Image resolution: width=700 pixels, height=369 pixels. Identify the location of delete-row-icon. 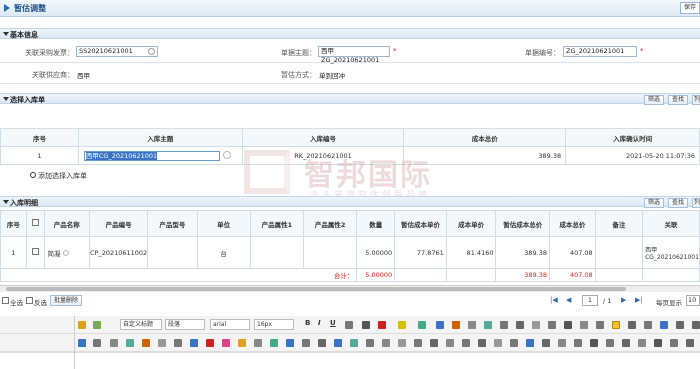
(466, 343).